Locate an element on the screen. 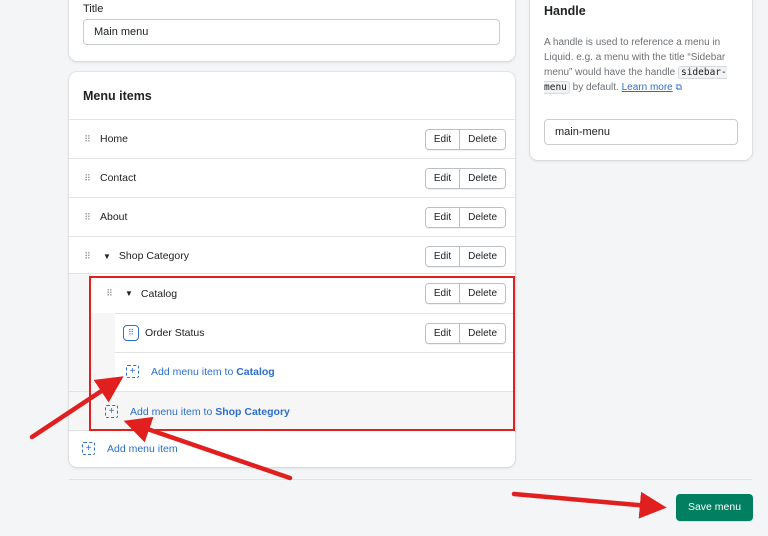 Image resolution: width=768 pixels, height=536 pixels. footer-divider is located at coordinates (410, 479).